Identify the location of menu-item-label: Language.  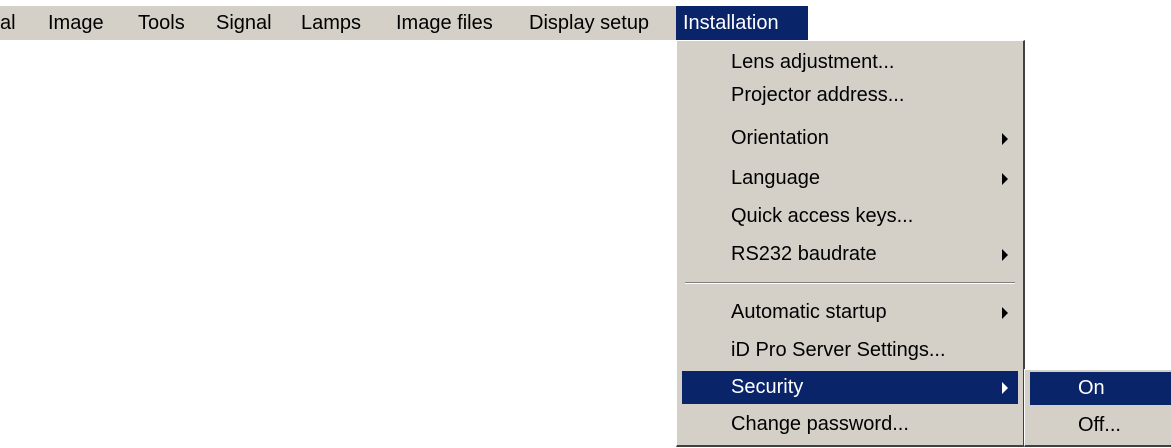
(775, 178).